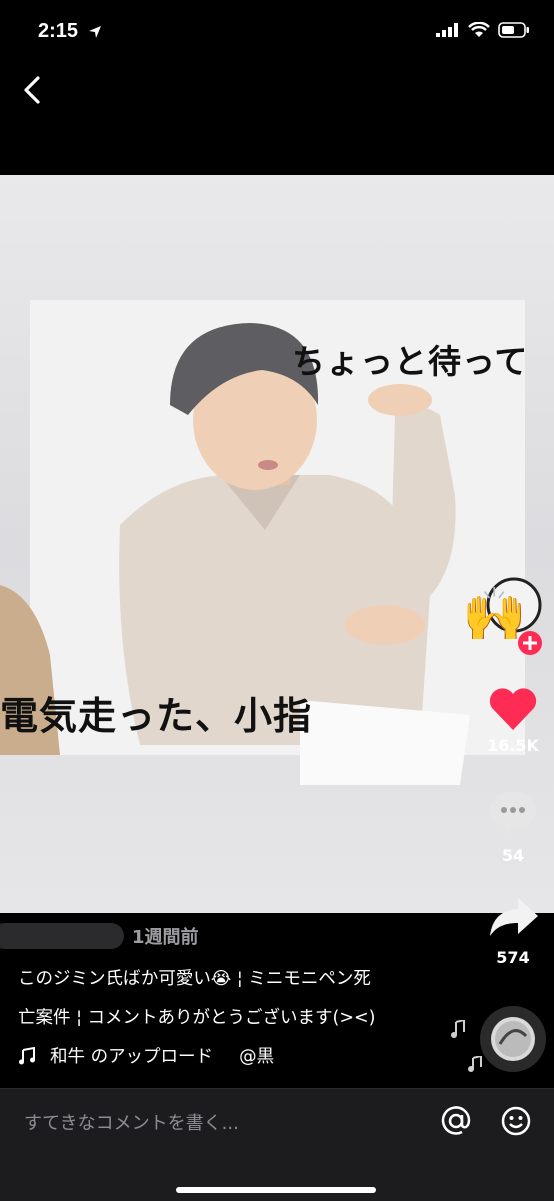 The width and height of the screenshot is (554, 1201). I want to click on creator-avatar: 🙌, so click(501, 615).